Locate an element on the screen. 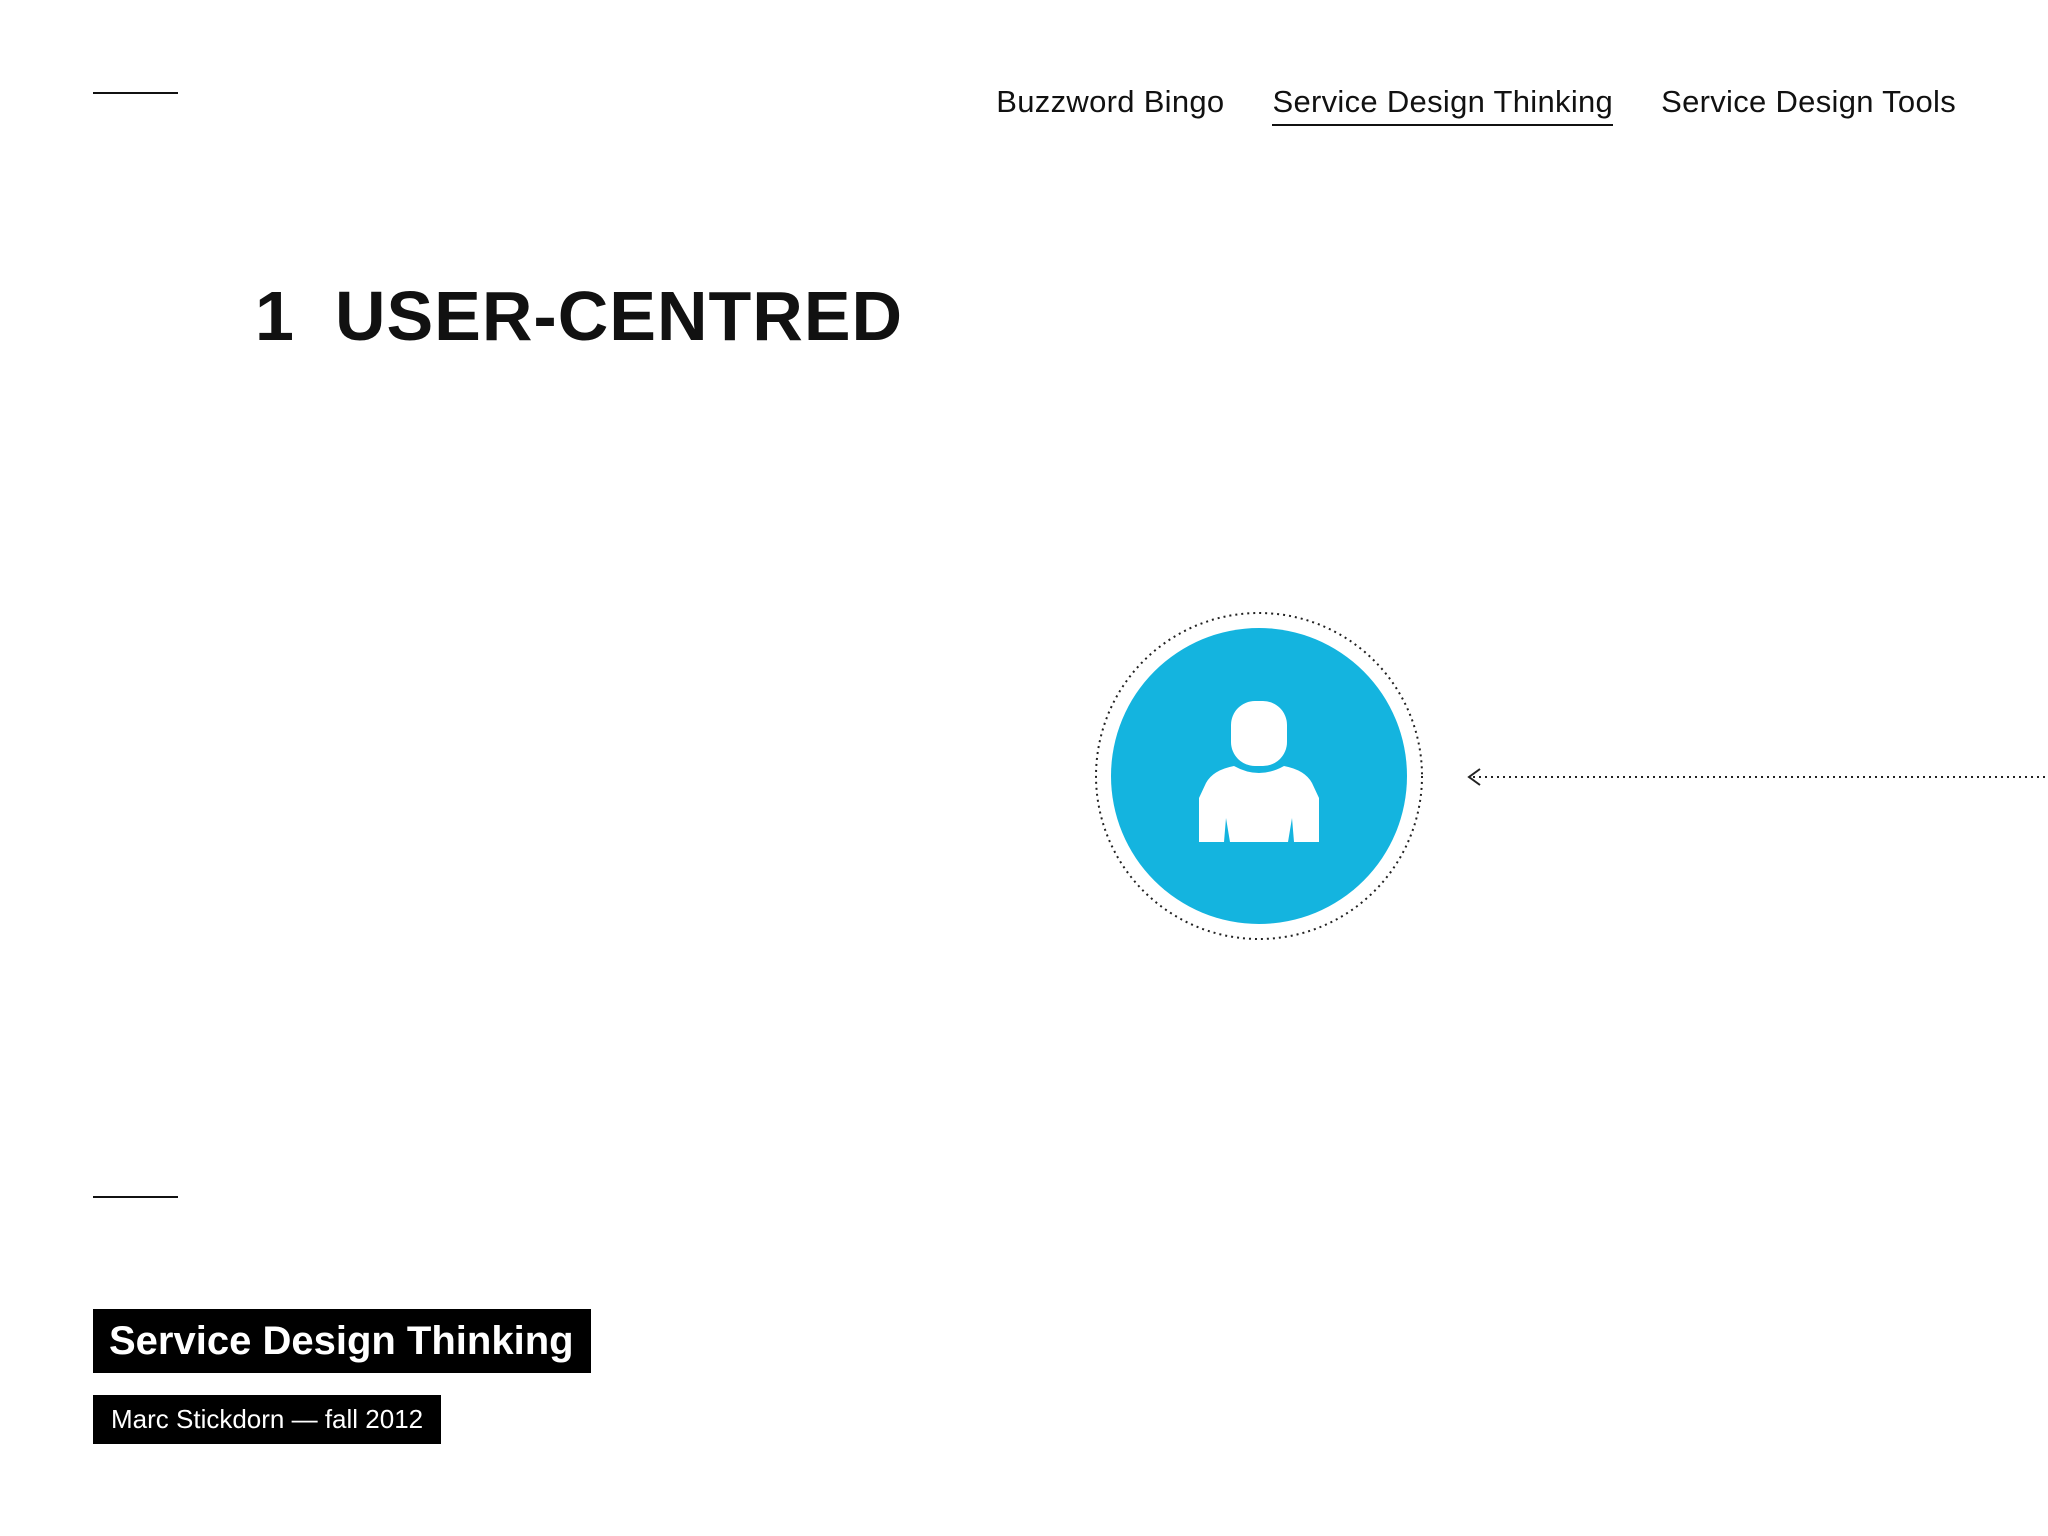 This screenshot has width=2048, height=1536. bottom-divider is located at coordinates (135, 1197).